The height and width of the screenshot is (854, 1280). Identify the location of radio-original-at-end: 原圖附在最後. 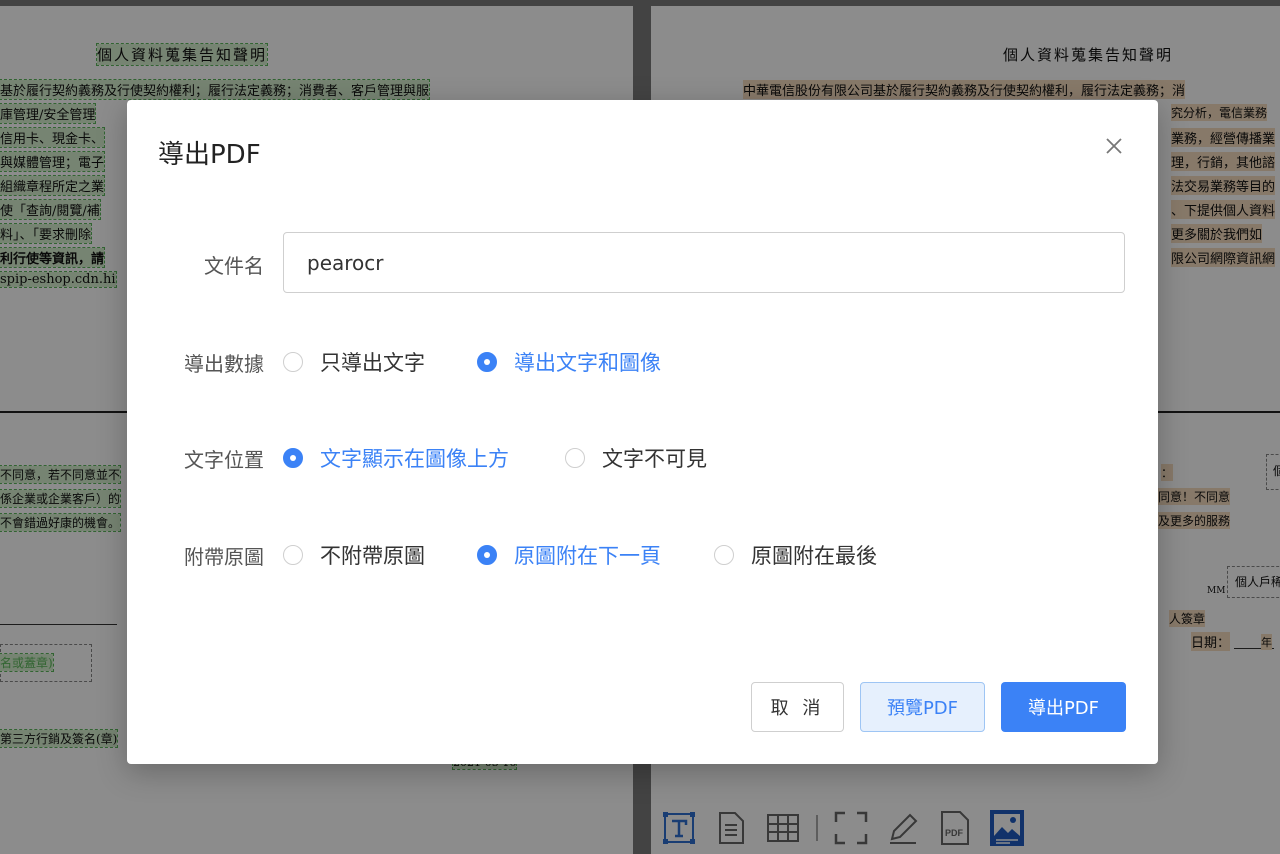
(795, 555).